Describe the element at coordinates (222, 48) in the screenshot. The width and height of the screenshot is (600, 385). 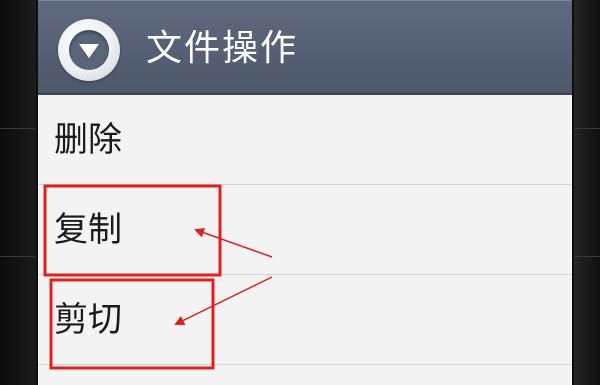
I see `dialog-title: 文件操作` at that location.